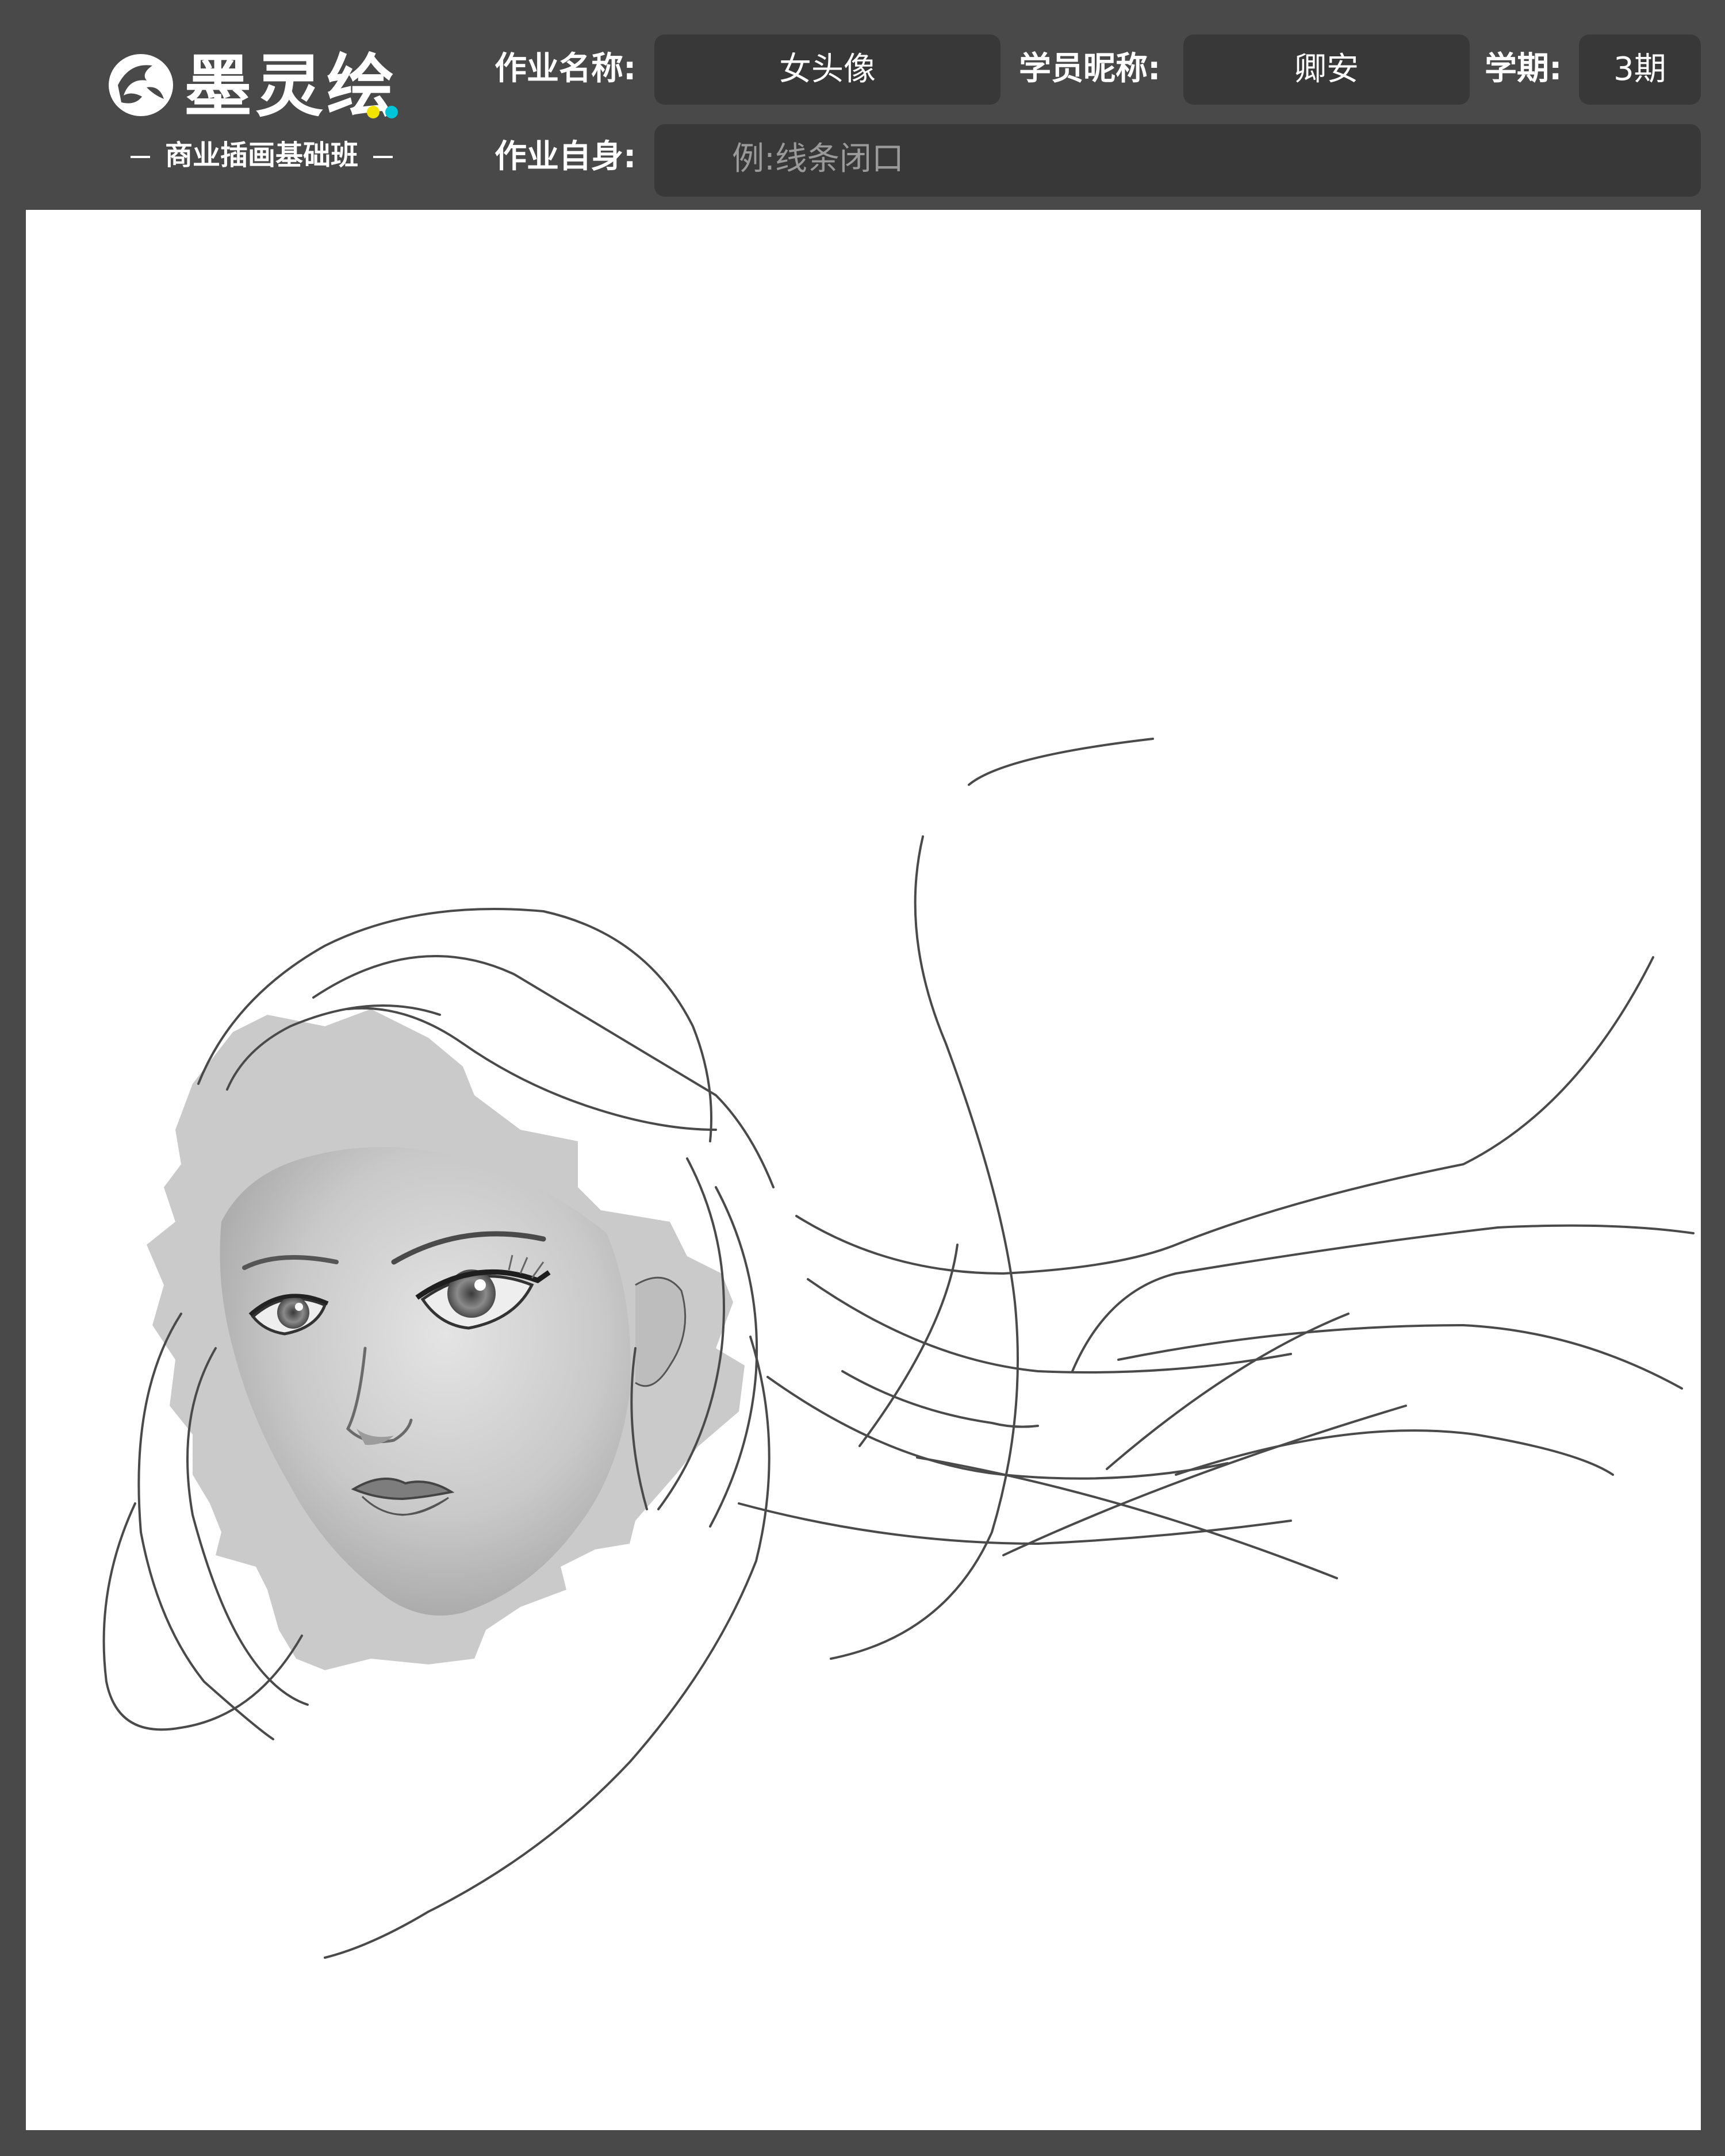  Describe the element at coordinates (382, 112) in the screenshot. I see `brand-color-dots` at that location.